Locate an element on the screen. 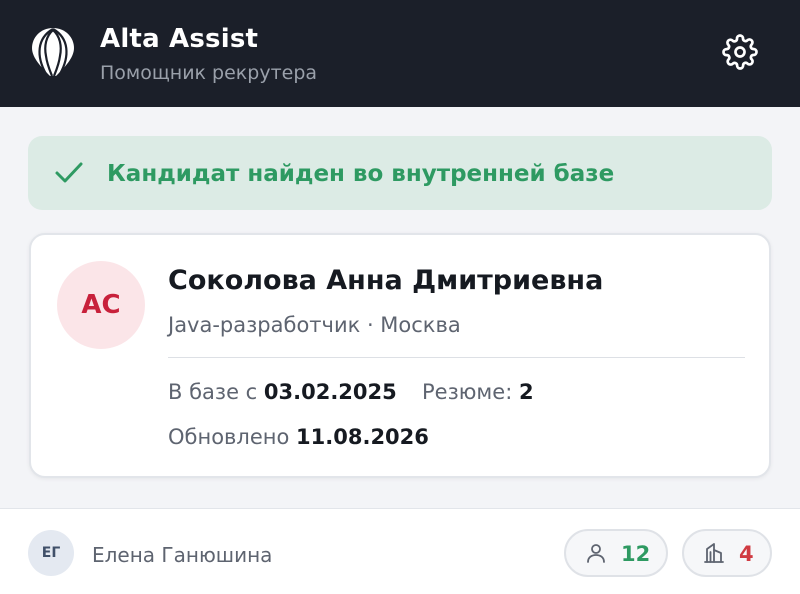 The height and width of the screenshot is (594, 800). gear-icon is located at coordinates (740, 52).